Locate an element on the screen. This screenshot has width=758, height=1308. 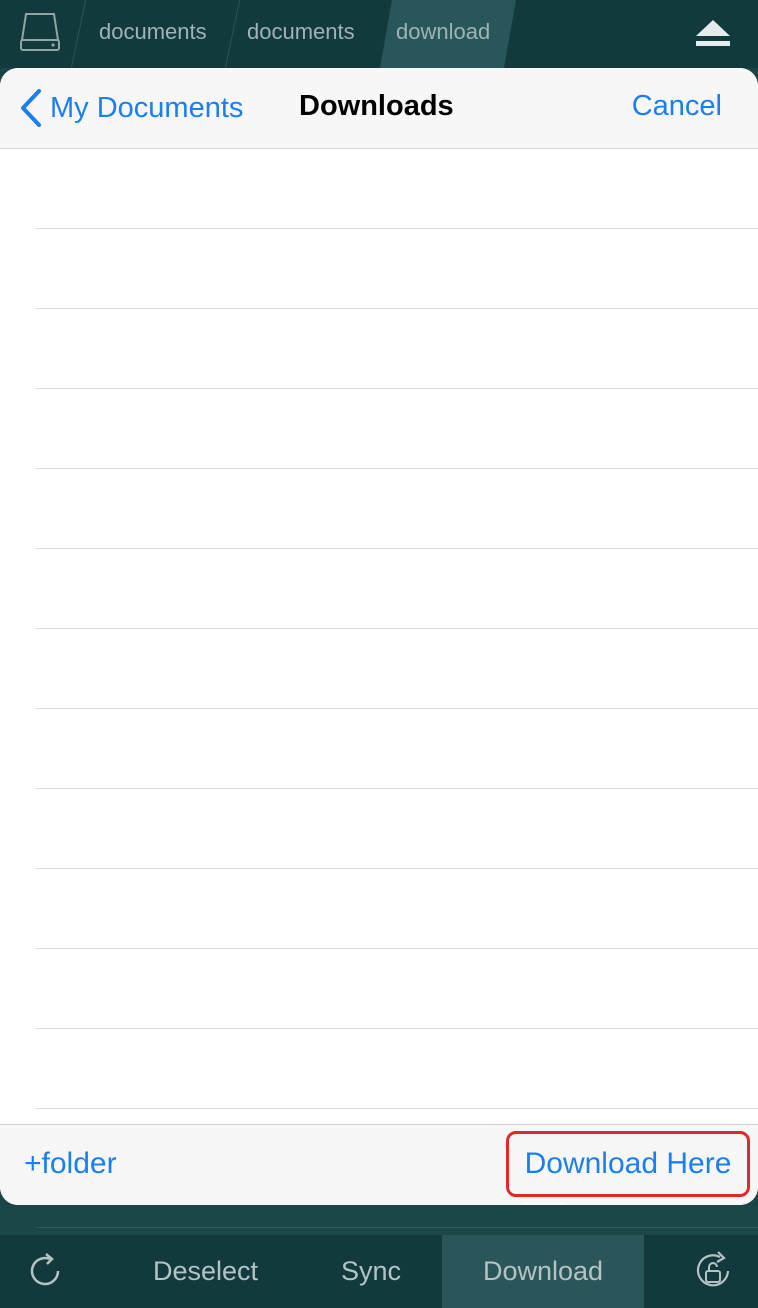
back-button-label: My Documents is located at coordinates (147, 107).